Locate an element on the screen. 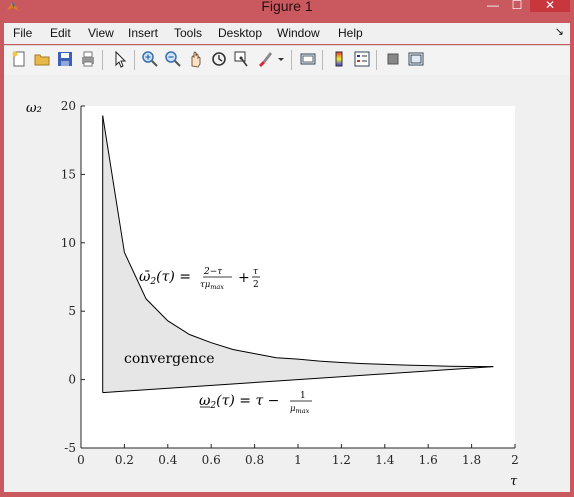  x-tick-label: 0 is located at coordinates (81, 460).